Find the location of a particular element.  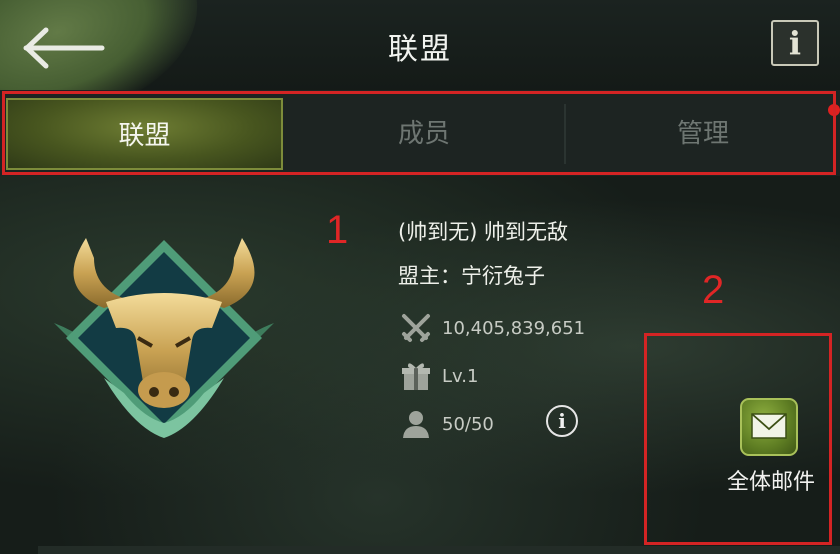

alliance-name: (帅到无) 帅到无敌 is located at coordinates (483, 232).